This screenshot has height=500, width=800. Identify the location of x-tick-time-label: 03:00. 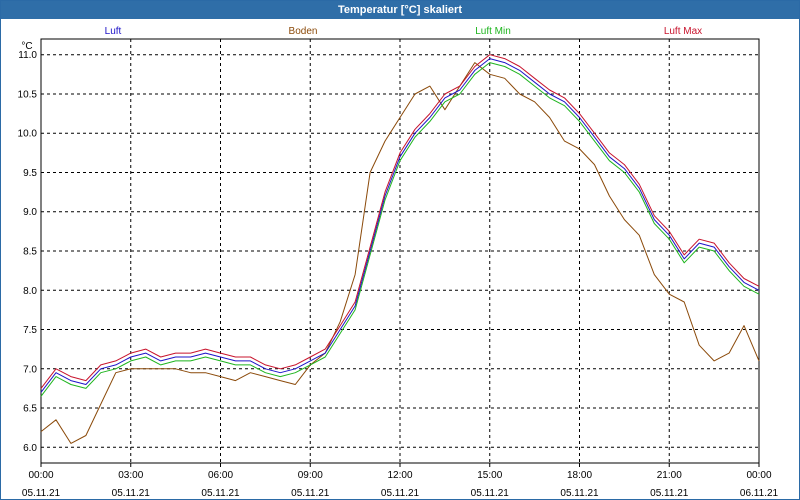
(130, 475).